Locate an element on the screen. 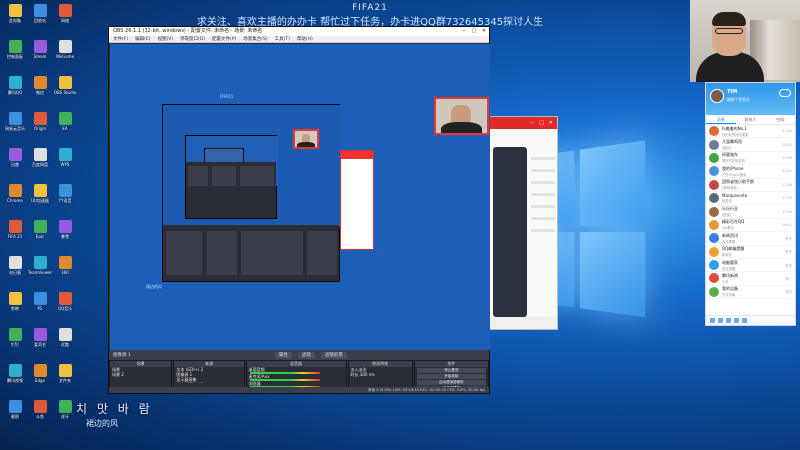  desktop-icon: WPS is located at coordinates (65, 157).